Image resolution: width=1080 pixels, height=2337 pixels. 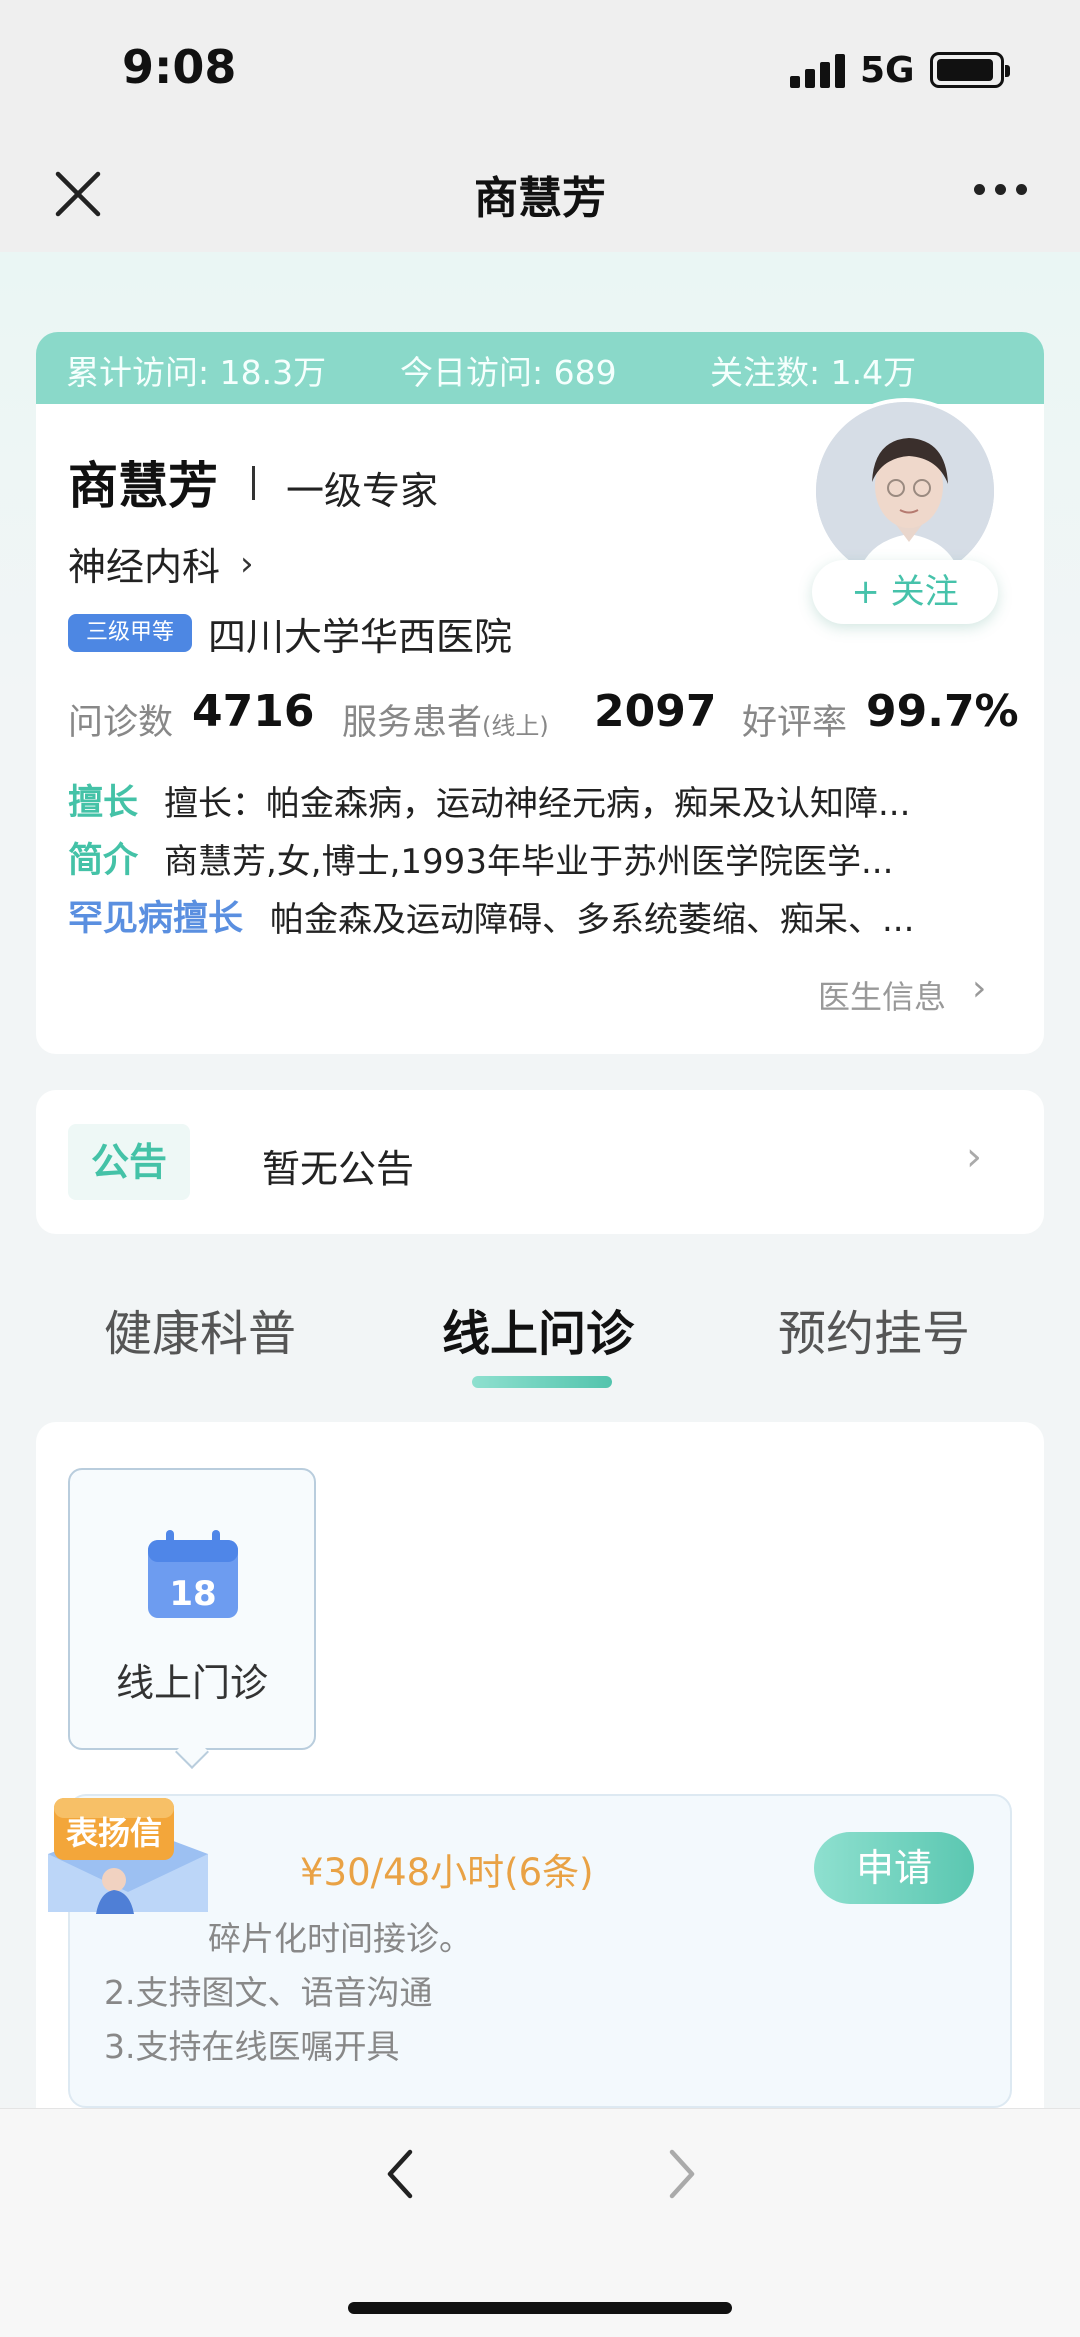 I want to click on feature-item: 碎片化时间接诊。, so click(x=340, y=1938).